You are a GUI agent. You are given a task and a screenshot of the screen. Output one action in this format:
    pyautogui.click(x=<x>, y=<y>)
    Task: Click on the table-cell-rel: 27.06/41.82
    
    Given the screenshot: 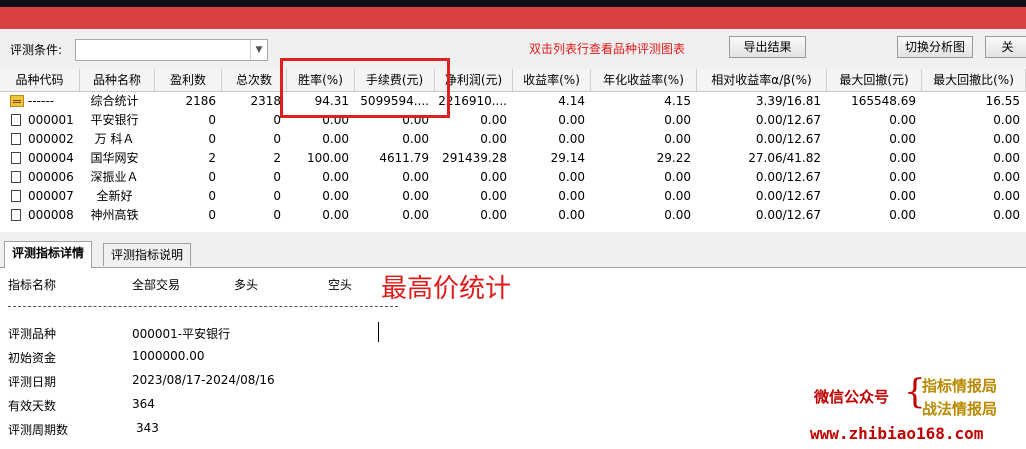 What is the action you would take?
    pyautogui.click(x=784, y=158)
    